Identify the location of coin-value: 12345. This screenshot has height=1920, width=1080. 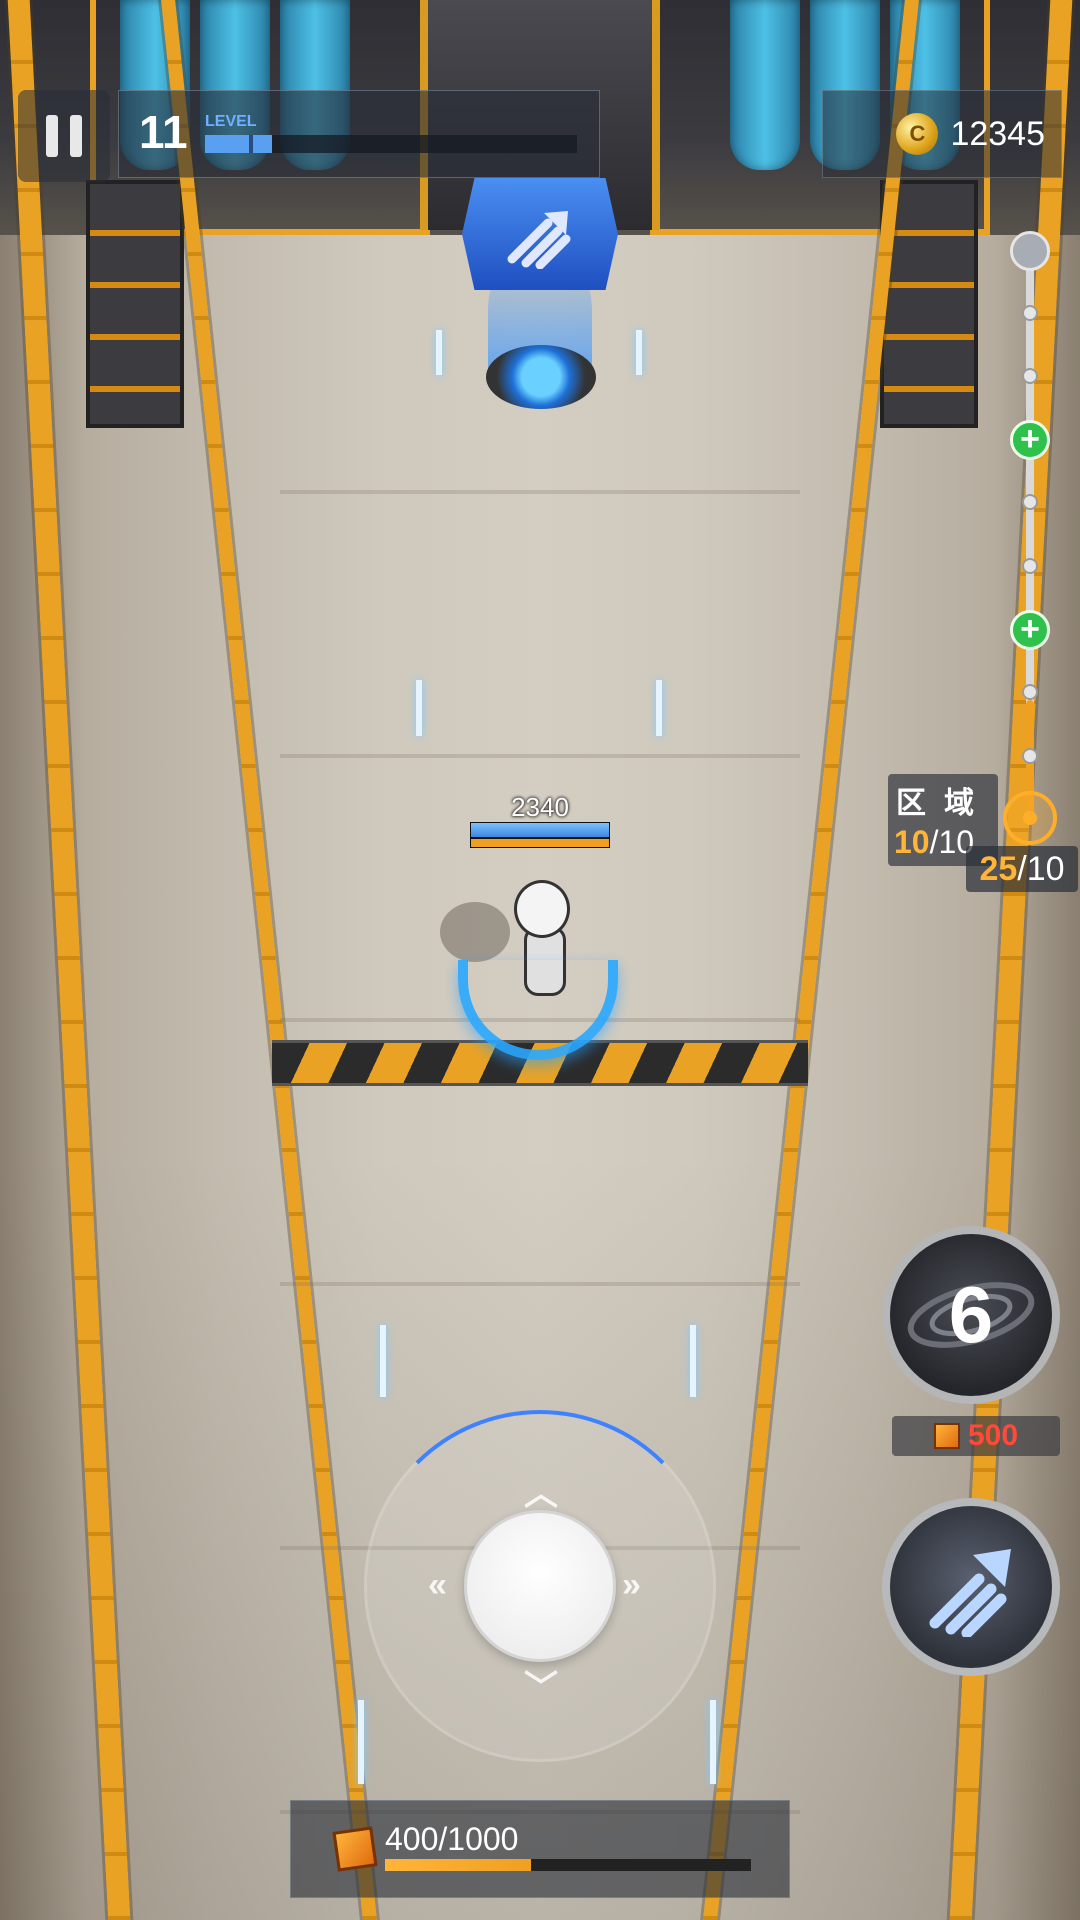
(997, 133).